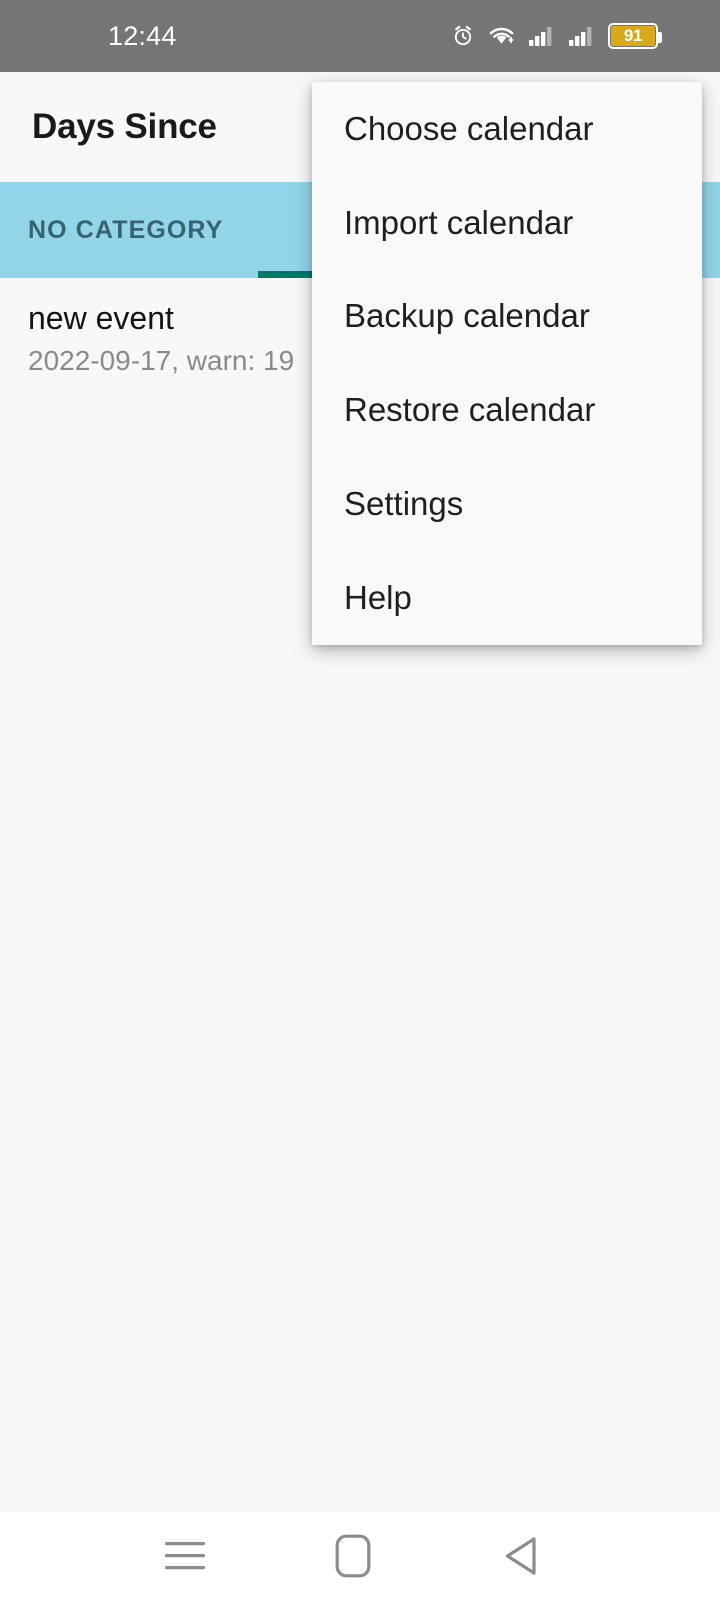 The width and height of the screenshot is (720, 1600). Describe the element at coordinates (360, 36) in the screenshot. I see `status-bar: 12:44 91` at that location.